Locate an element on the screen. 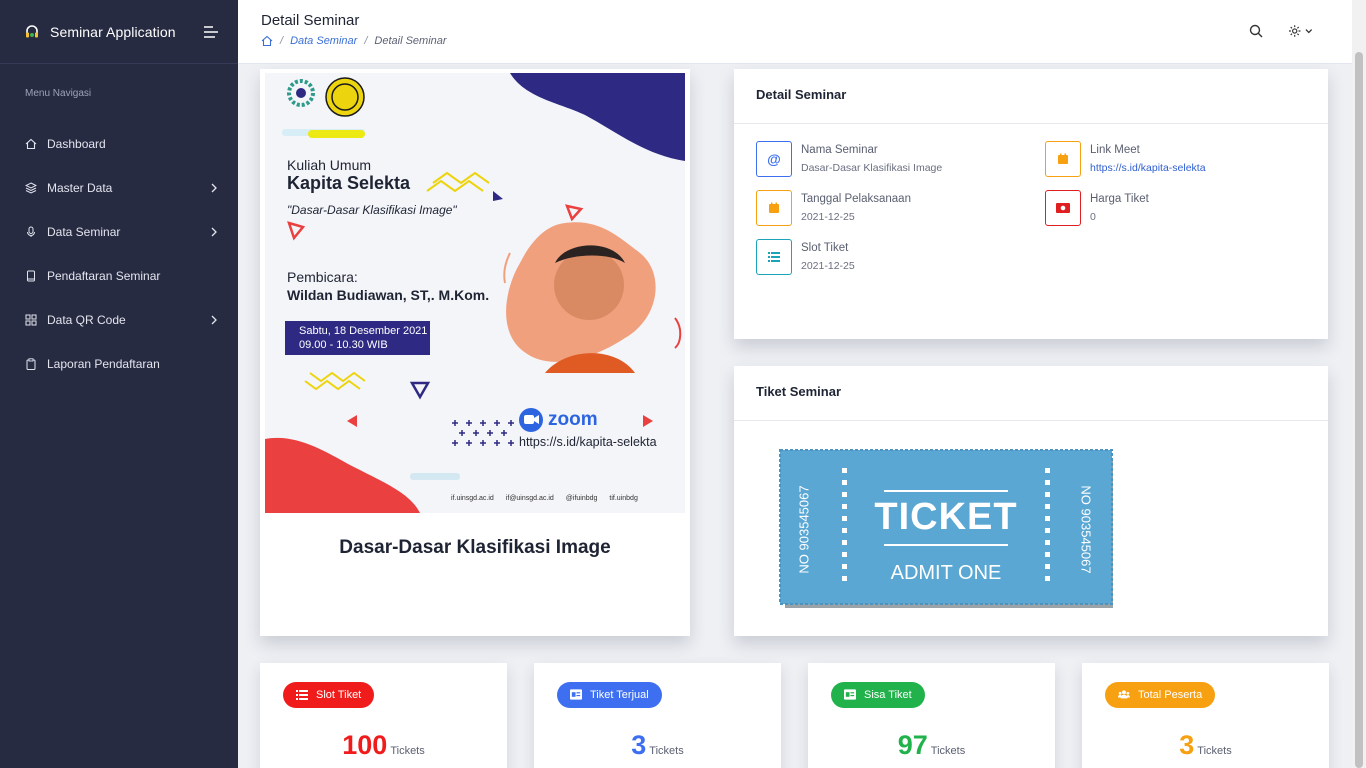 The width and height of the screenshot is (1366, 768). search-icon is located at coordinates (1256, 31).